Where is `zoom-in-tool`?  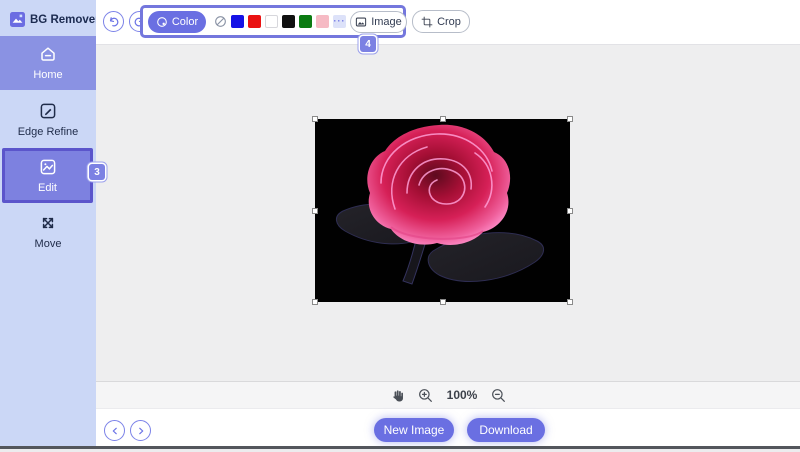 zoom-in-tool is located at coordinates (425, 395).